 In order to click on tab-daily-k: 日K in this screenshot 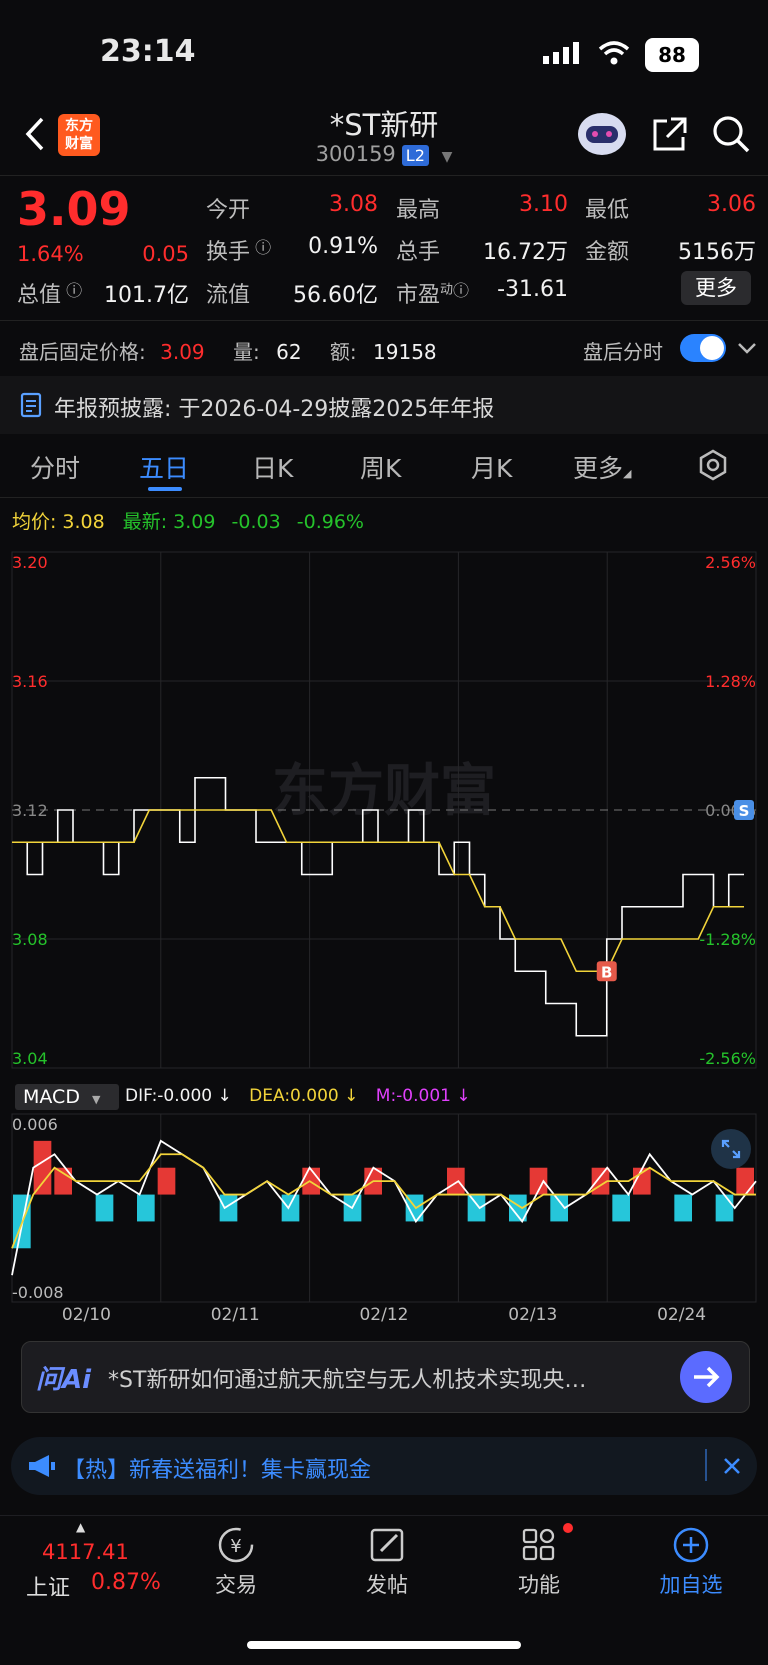, I will do `click(272, 467)`.